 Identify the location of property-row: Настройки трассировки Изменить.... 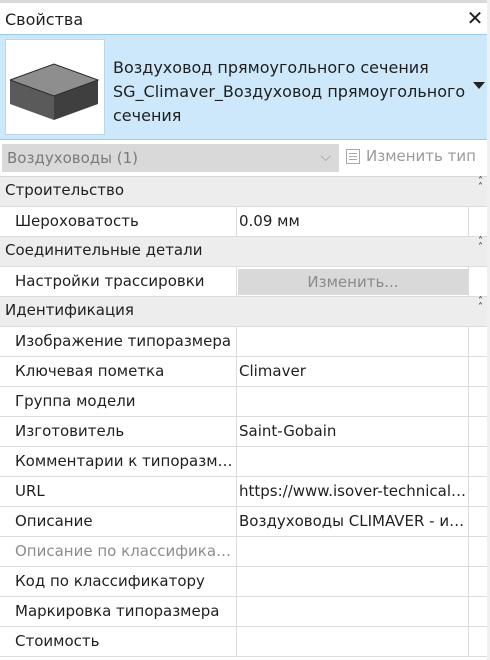
(245, 282).